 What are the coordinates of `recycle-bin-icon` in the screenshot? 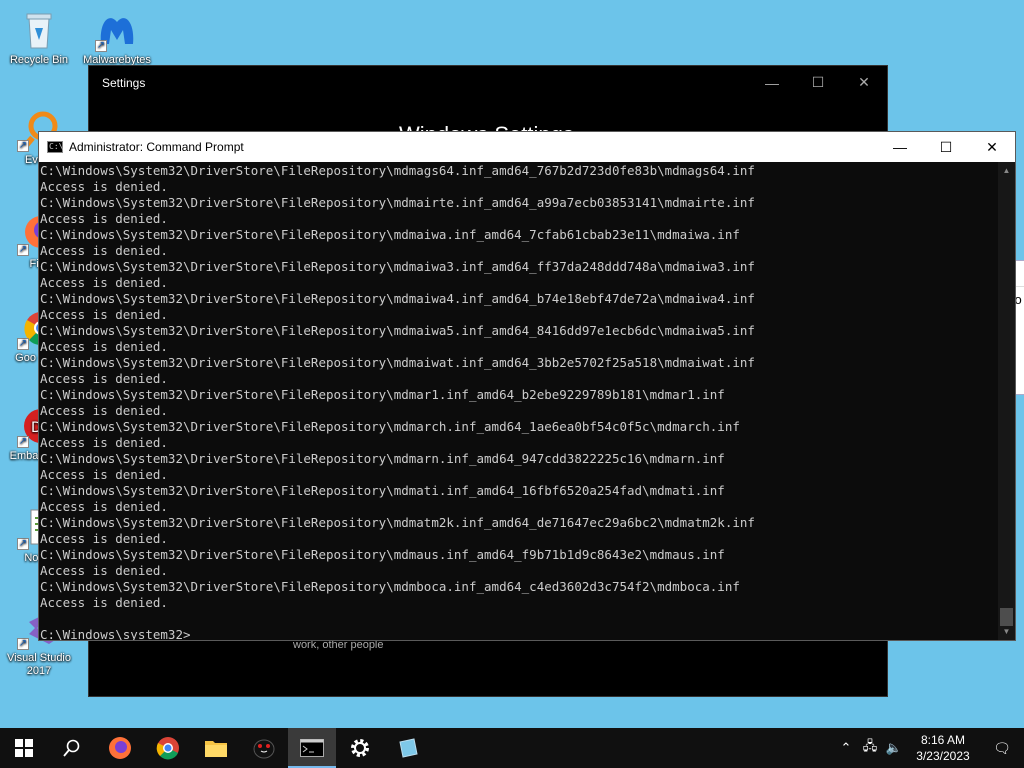 It's located at (39, 30).